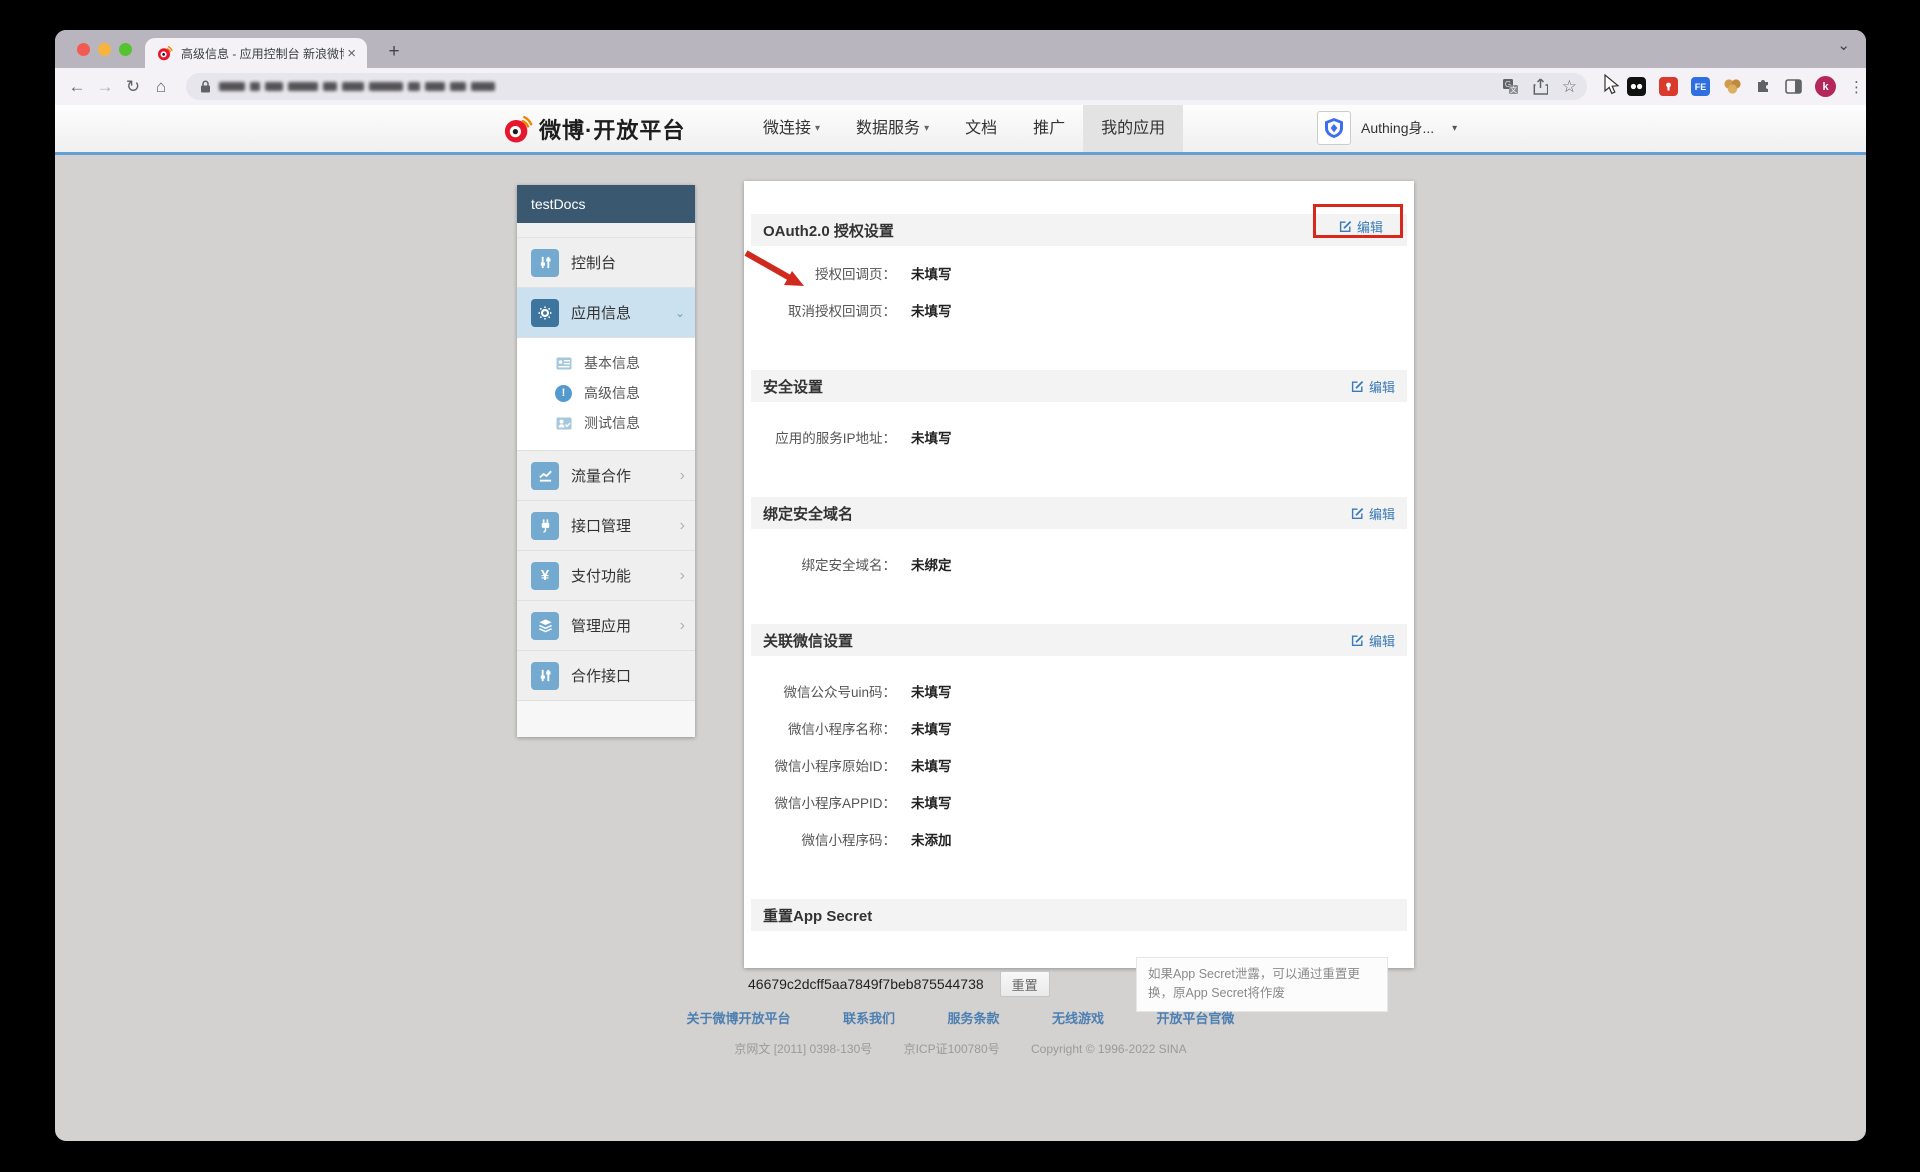 The image size is (1920, 1172). I want to click on submenu-item-label: 测试信息, so click(612, 423).